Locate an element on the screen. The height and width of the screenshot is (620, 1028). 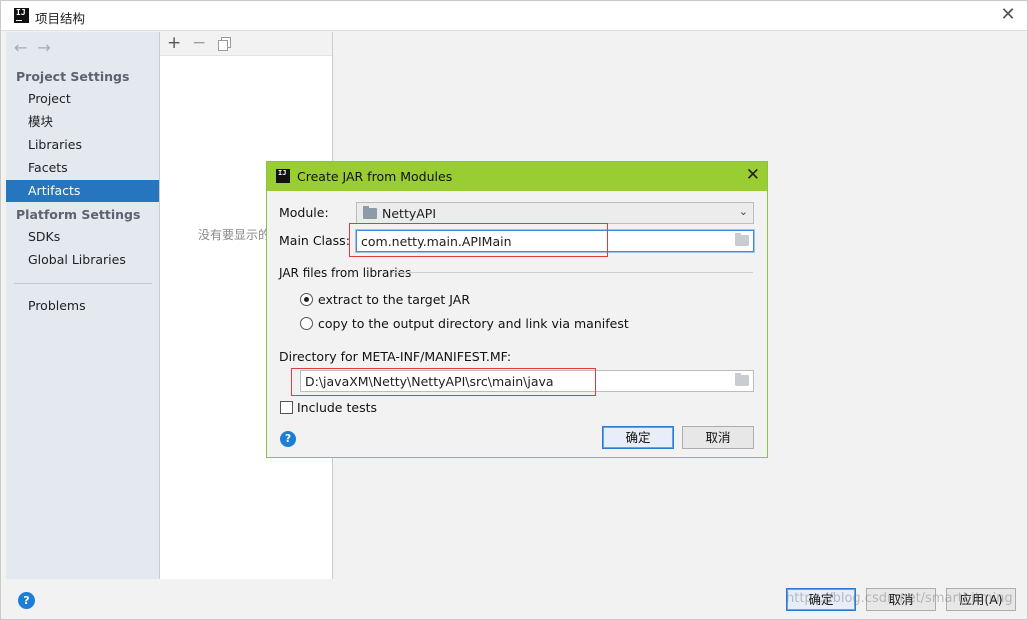
module-select: NettyAPI ⌄ is located at coordinates (555, 213).